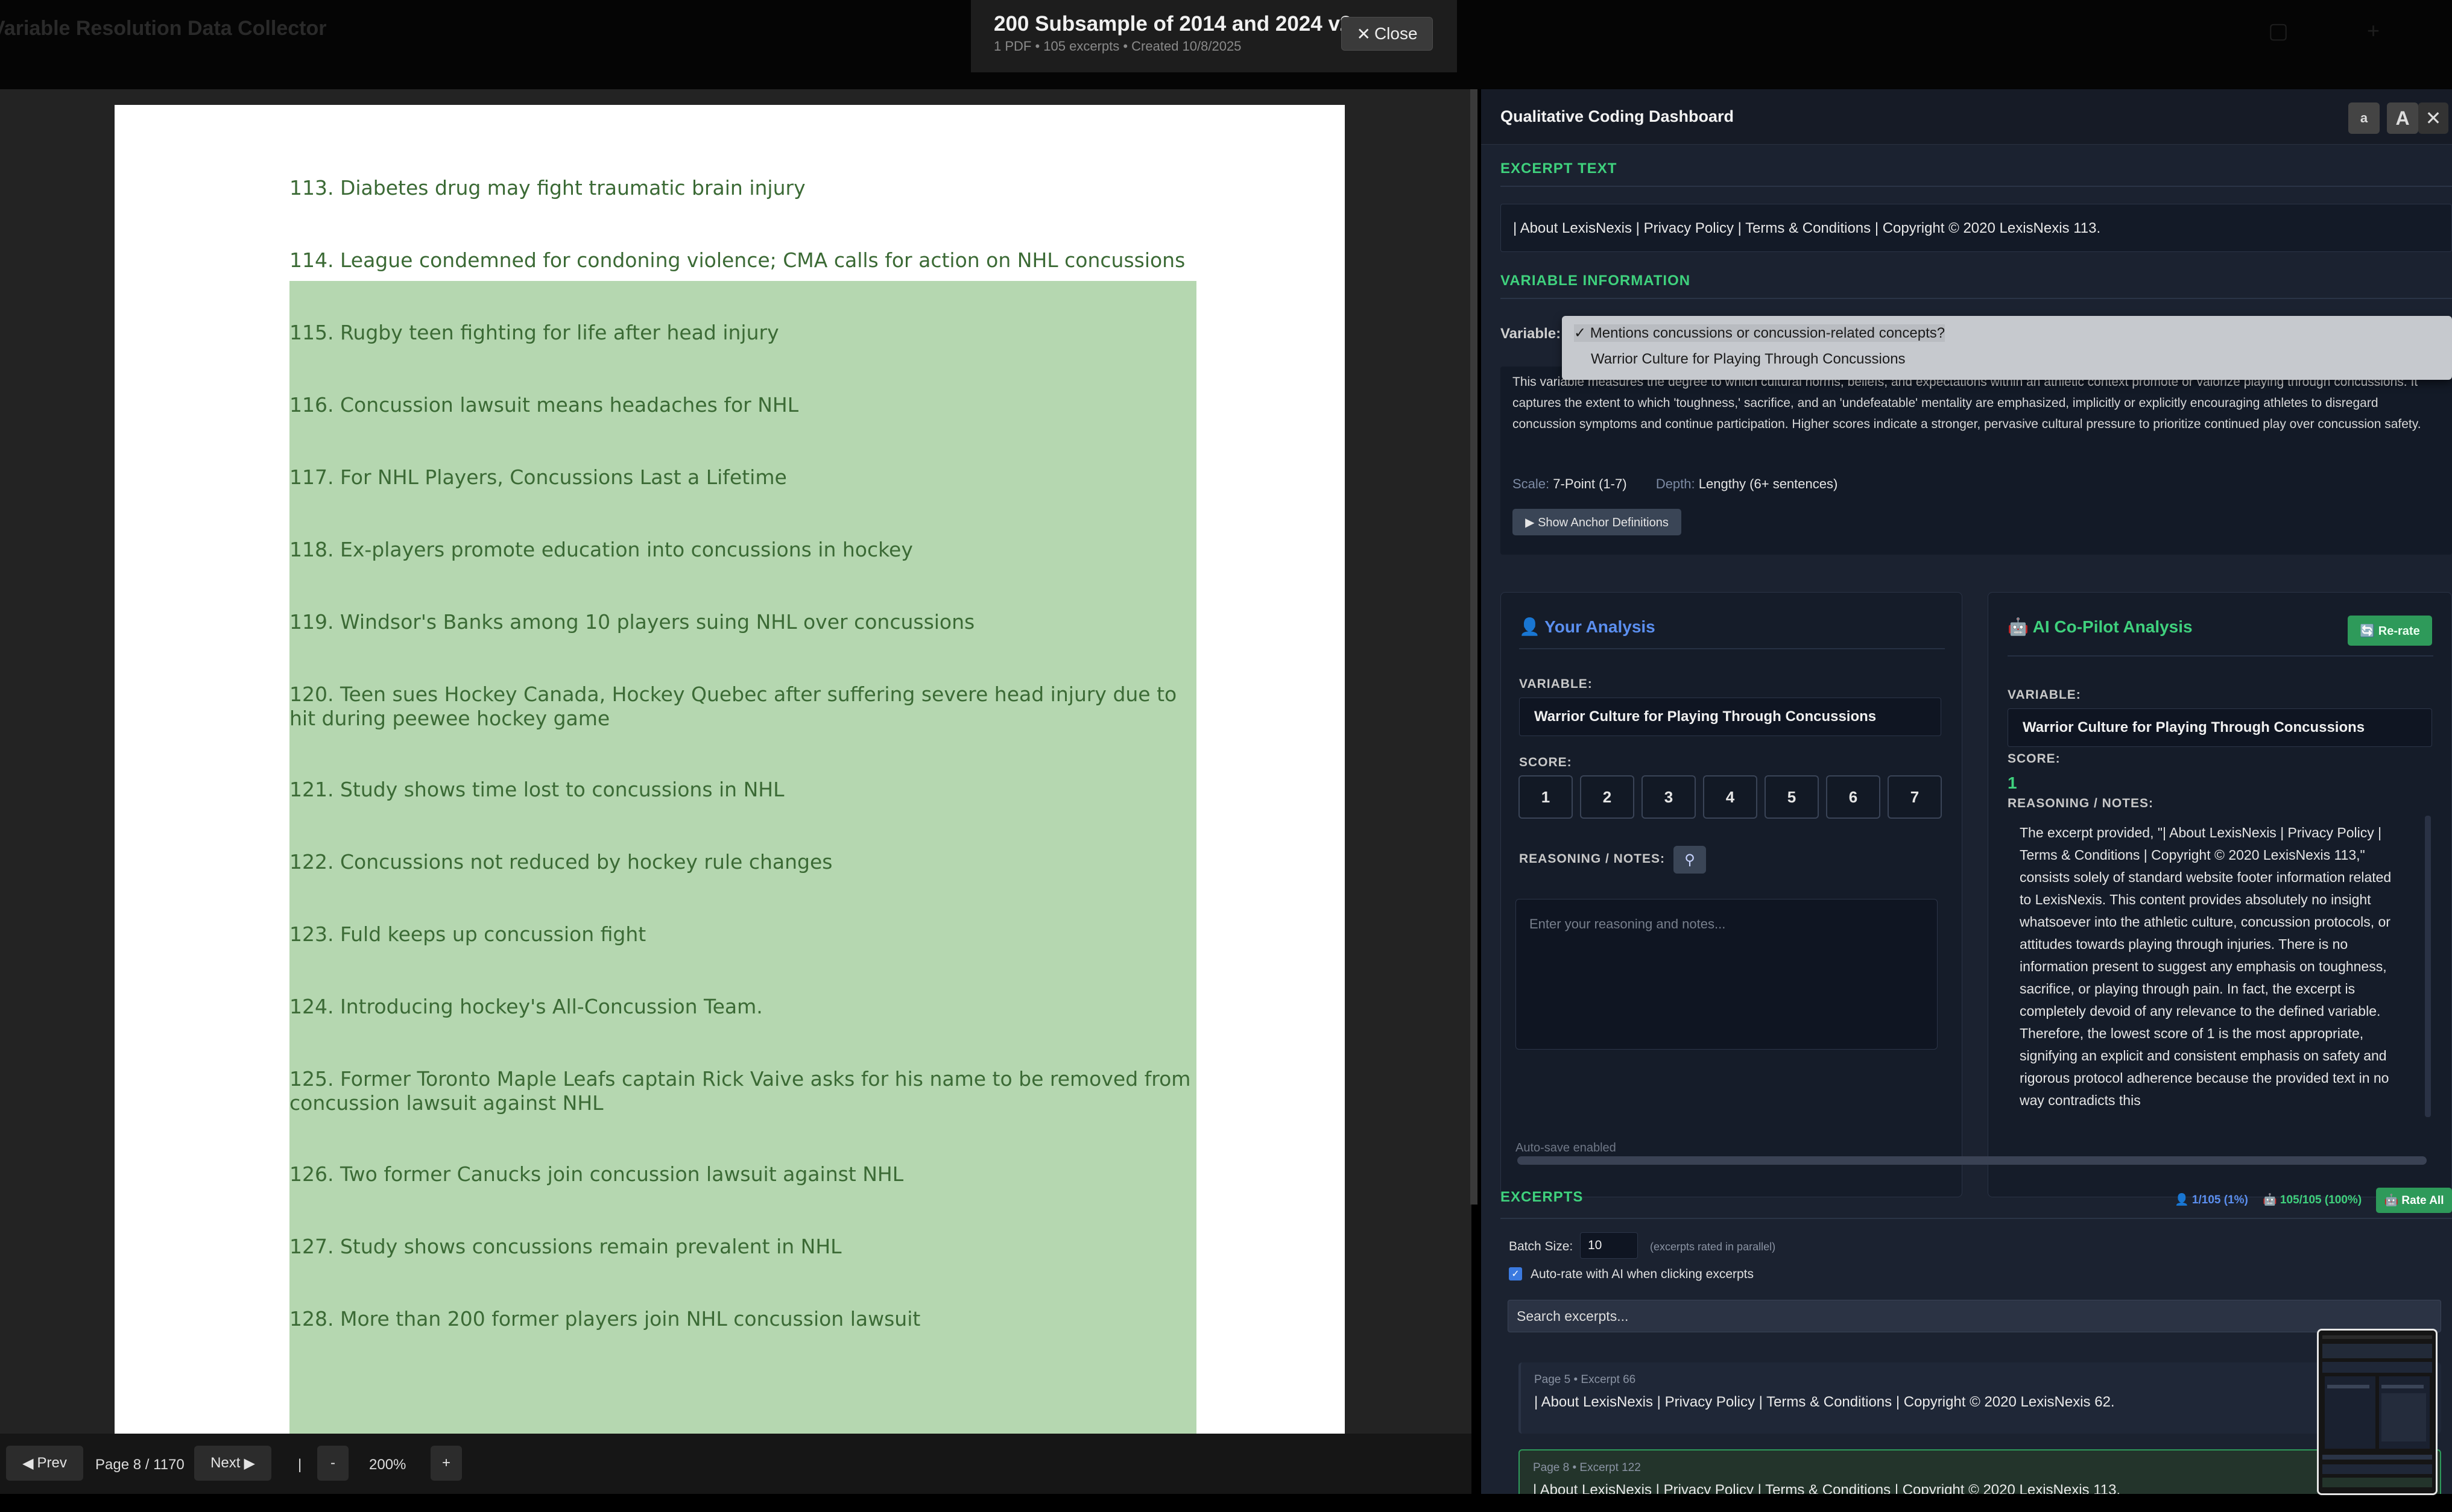 The height and width of the screenshot is (1512, 2452). Describe the element at coordinates (1596, 281) in the screenshot. I see `variable-info-heading: VARIABLE INFORMATION` at that location.